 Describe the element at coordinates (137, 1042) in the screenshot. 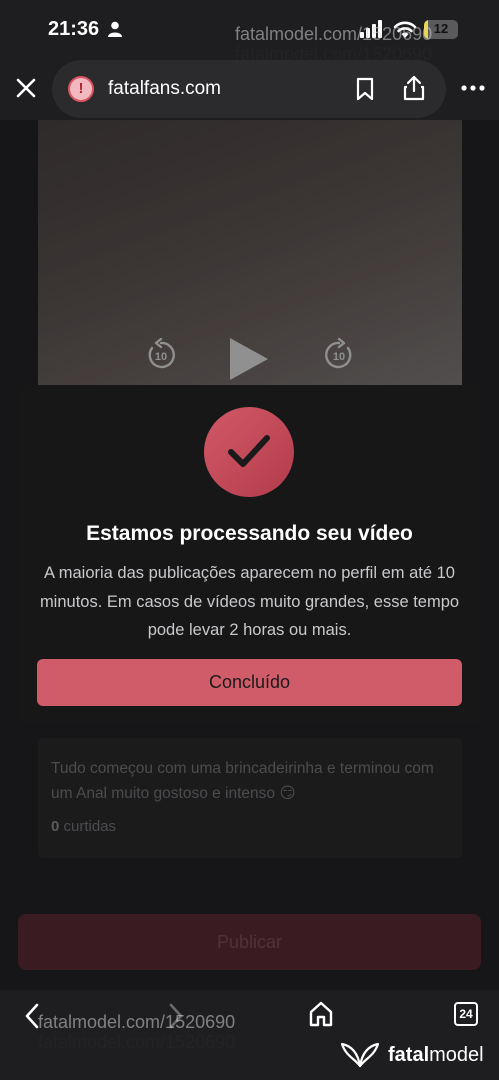

I see `watermark-bottom-2: fatalmodel.com/1520690` at that location.